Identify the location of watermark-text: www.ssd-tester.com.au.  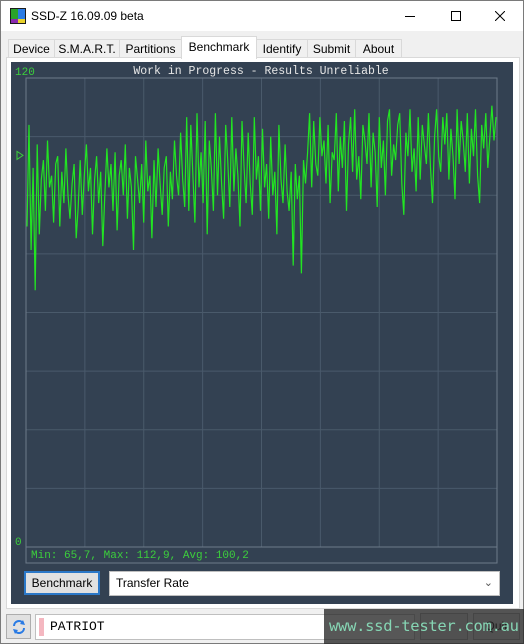
(424, 626).